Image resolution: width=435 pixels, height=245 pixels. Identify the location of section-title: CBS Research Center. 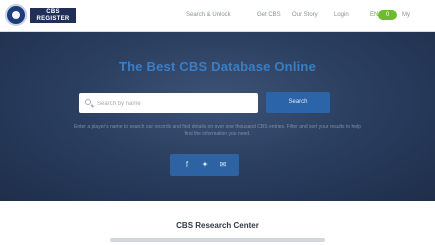
(217, 225).